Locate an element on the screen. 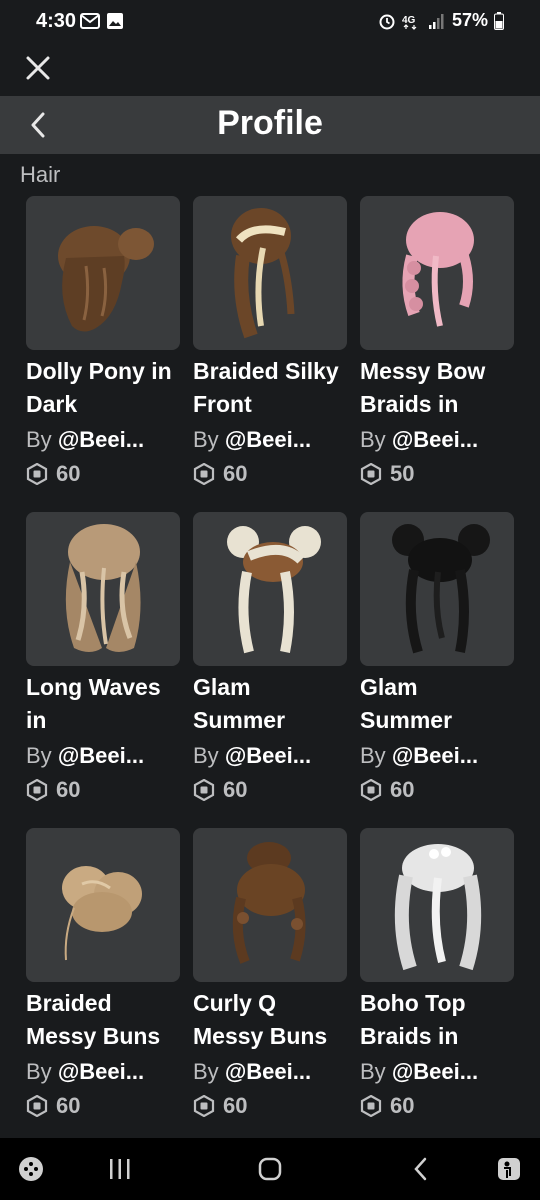 The width and height of the screenshot is (540, 1200). status-system-icons: 4G 57% is located at coordinates (441, 20).